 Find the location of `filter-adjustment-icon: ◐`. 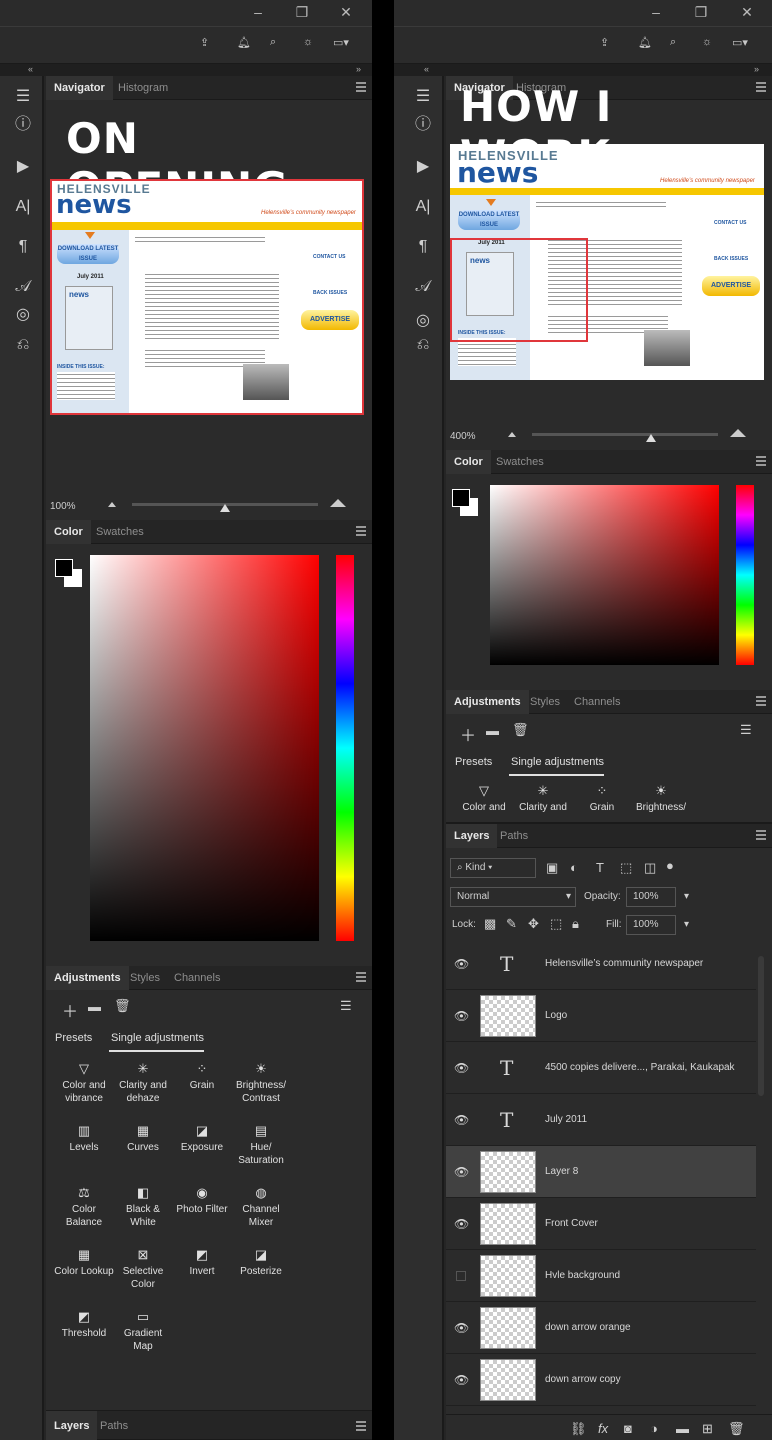

filter-adjustment-icon: ◐ is located at coordinates (574, 867).